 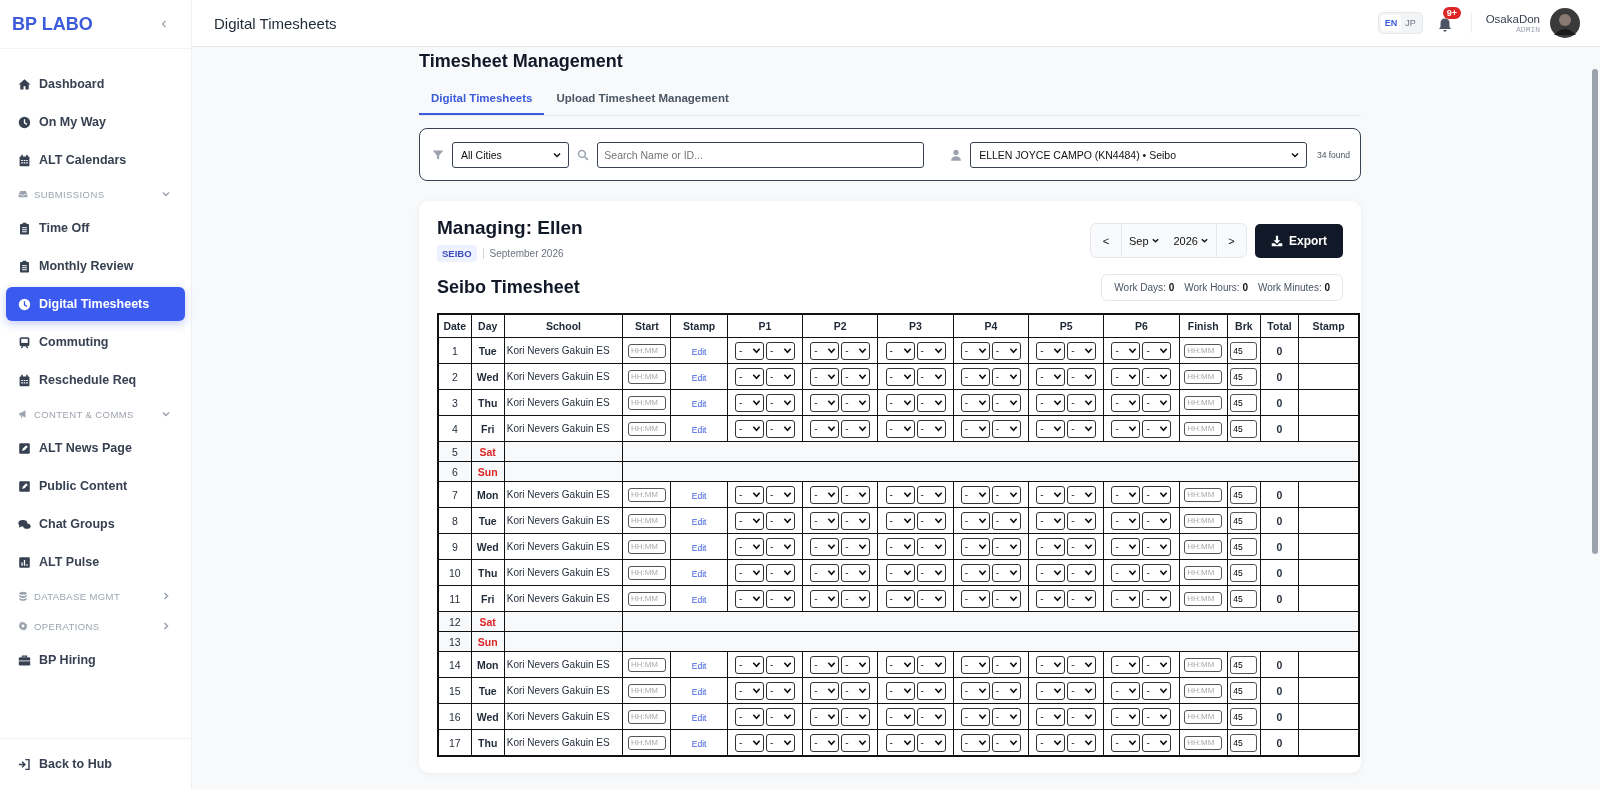 What do you see at coordinates (511, 154) in the screenshot?
I see `city-select: All Cities` at bounding box center [511, 154].